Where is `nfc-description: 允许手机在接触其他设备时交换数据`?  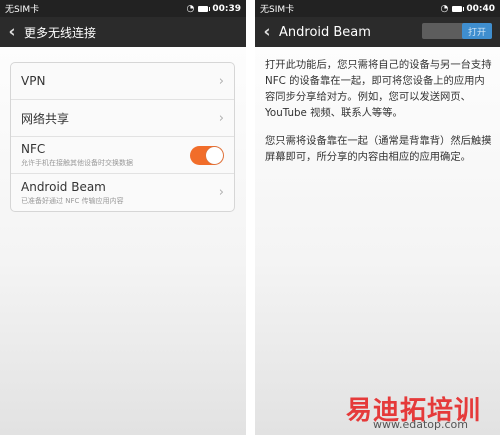 nfc-description: 允许手机在接触其他设备时交换数据 is located at coordinates (77, 163).